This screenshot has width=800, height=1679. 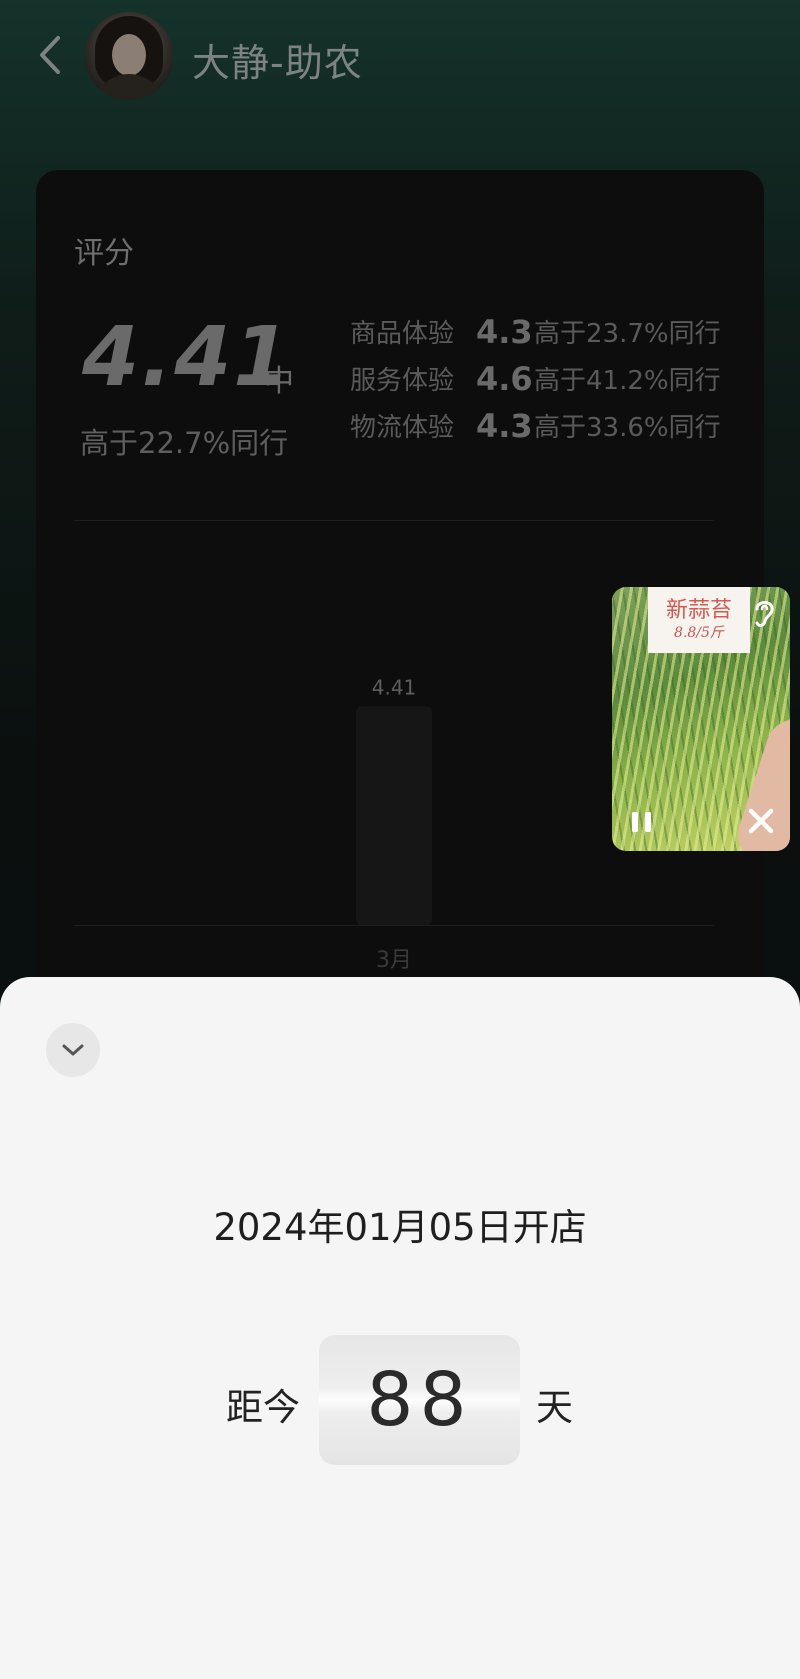 What do you see at coordinates (277, 59) in the screenshot?
I see `shop-name: 大静-助农` at bounding box center [277, 59].